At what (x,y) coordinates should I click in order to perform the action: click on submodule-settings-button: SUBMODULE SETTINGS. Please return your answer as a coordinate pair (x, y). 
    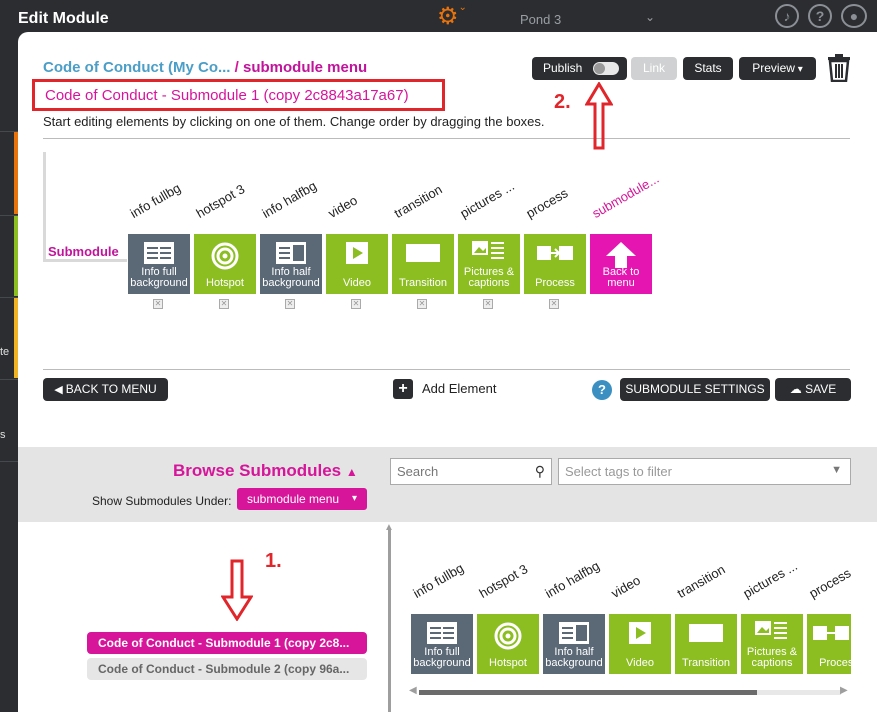
    Looking at the image, I should click on (695, 389).